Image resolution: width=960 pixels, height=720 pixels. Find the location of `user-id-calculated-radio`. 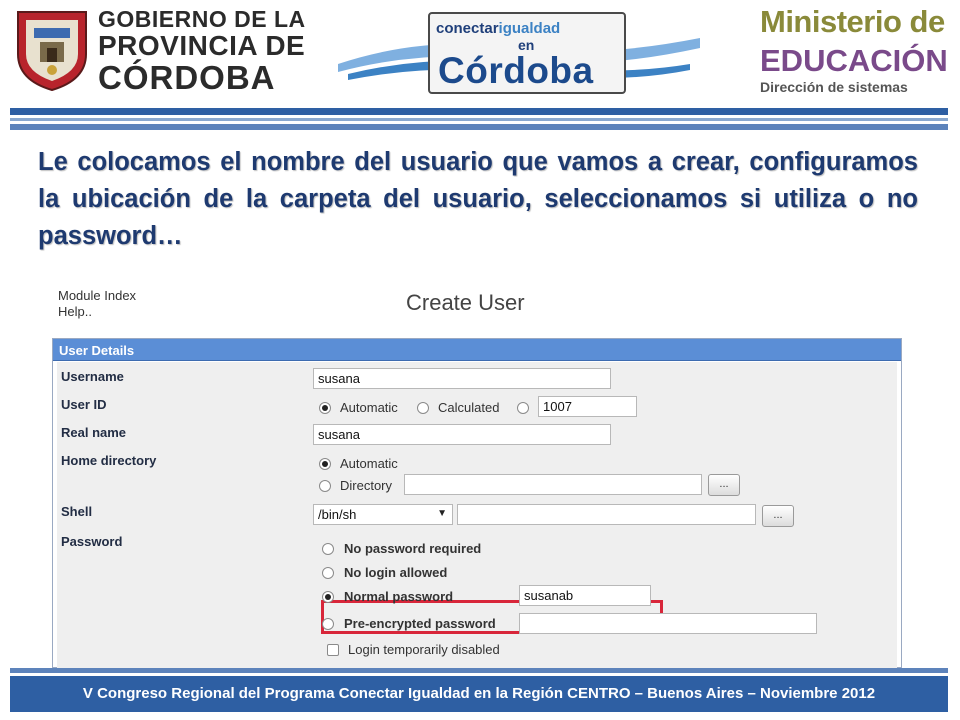

user-id-calculated-radio is located at coordinates (423, 408).